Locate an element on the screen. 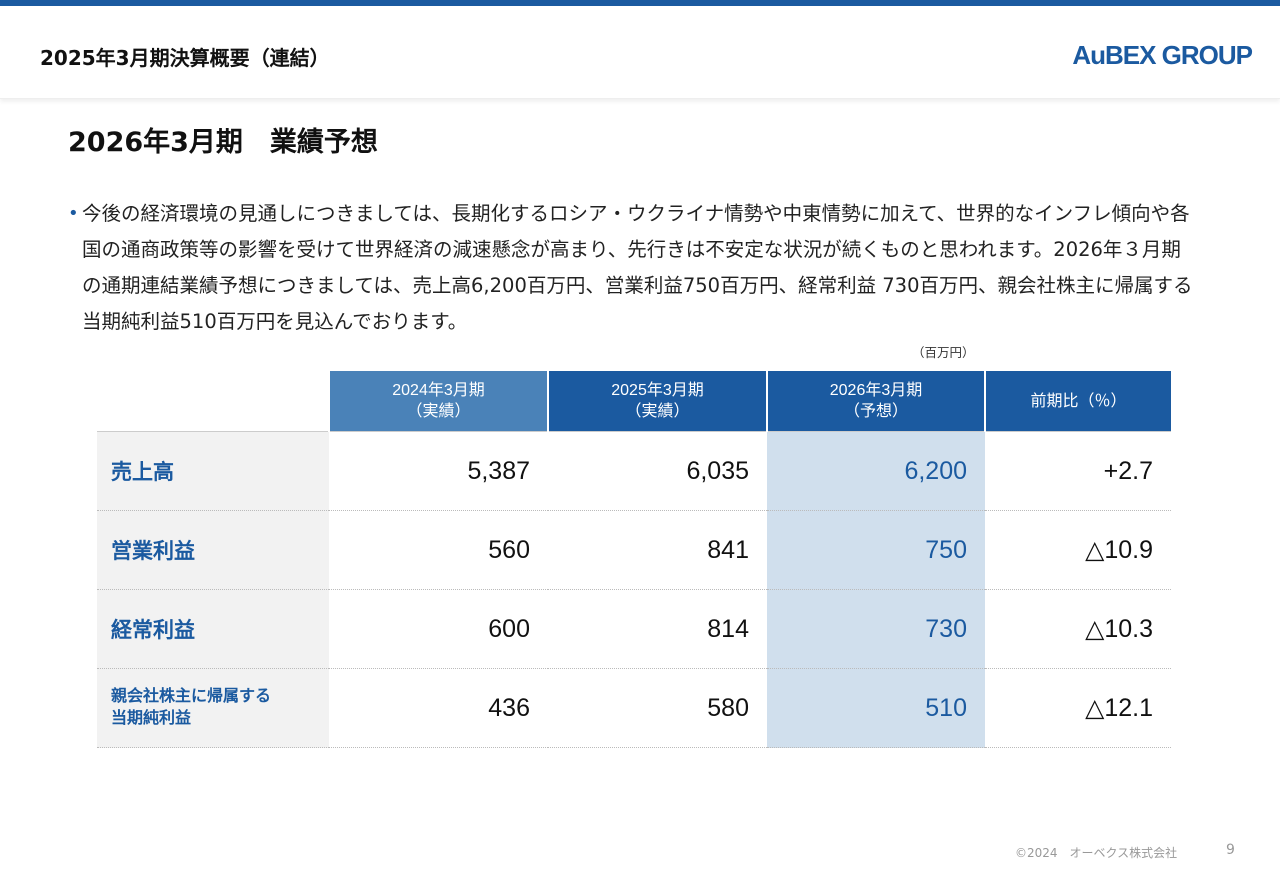 The height and width of the screenshot is (886, 1280). table-row: 売上高 5,387 6,035 6,200 +2.7 is located at coordinates (634, 471).